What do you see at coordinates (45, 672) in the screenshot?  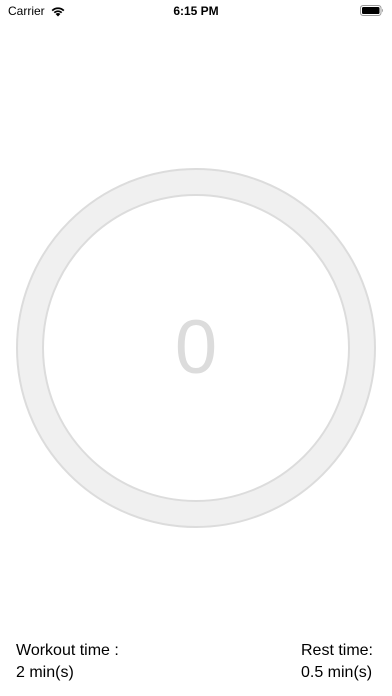 I see `workout-time-value: 2 min(s)` at bounding box center [45, 672].